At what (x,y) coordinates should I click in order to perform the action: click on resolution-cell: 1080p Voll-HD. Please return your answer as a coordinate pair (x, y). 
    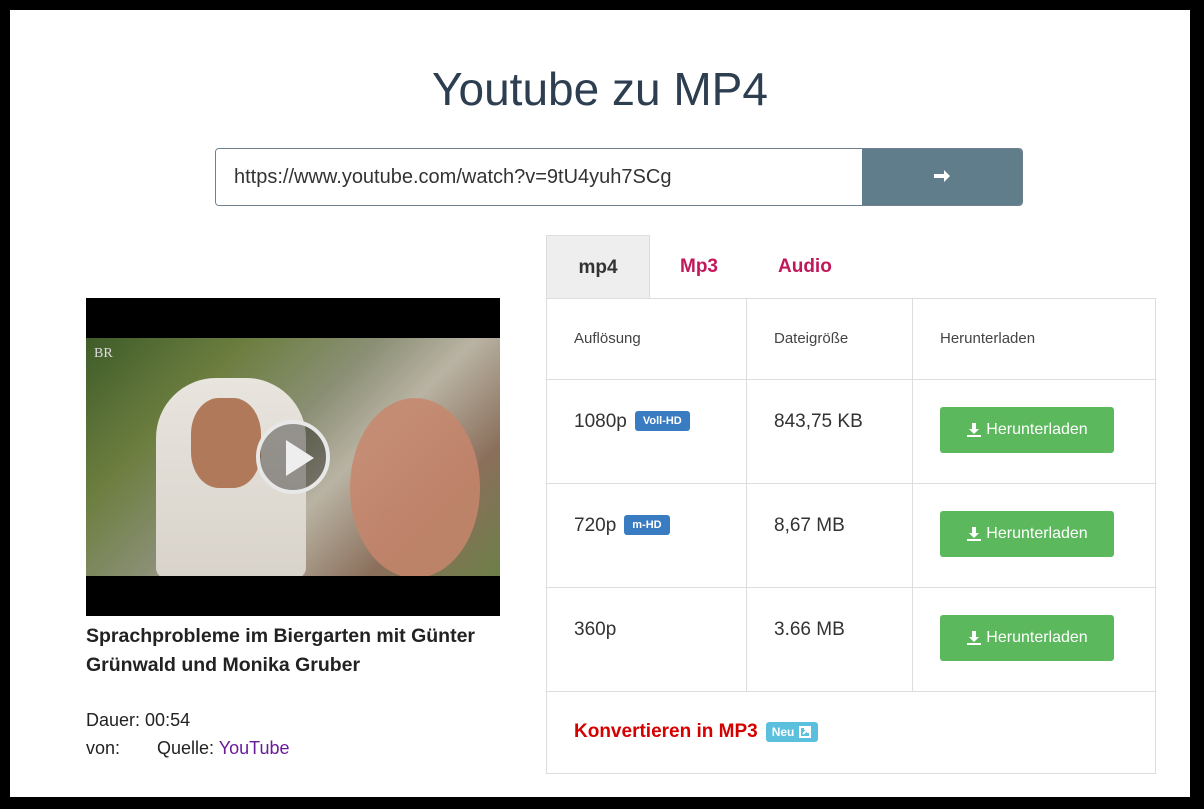
    Looking at the image, I should click on (647, 431).